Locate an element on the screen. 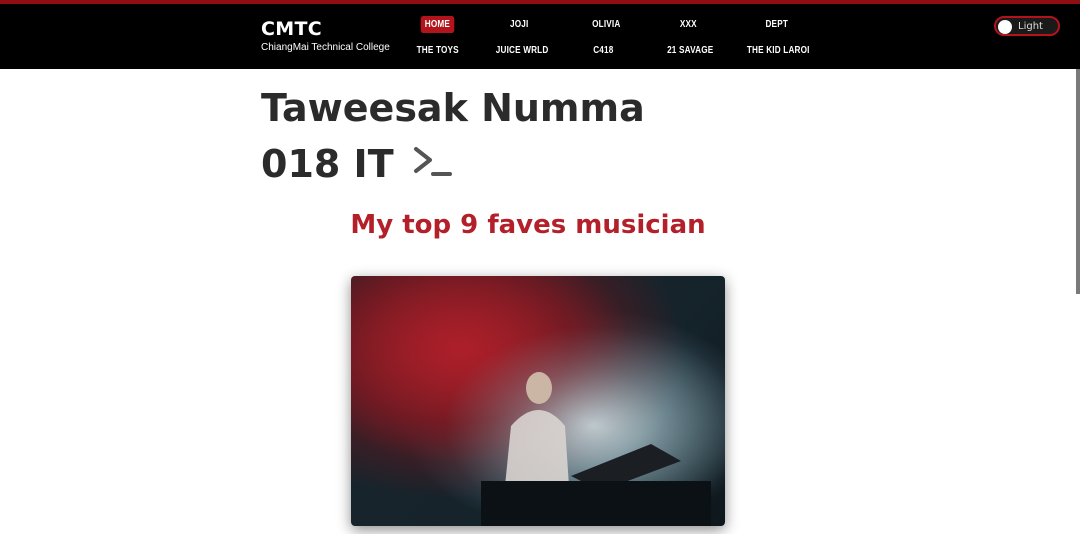 This screenshot has height=534, width=1080. theme-toggle: Light is located at coordinates (1027, 26).